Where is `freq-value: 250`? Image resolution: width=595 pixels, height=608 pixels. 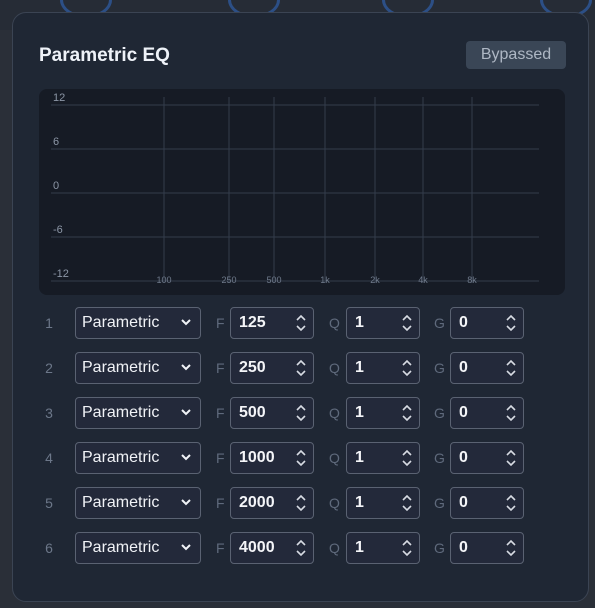
freq-value: 250 is located at coordinates (252, 367).